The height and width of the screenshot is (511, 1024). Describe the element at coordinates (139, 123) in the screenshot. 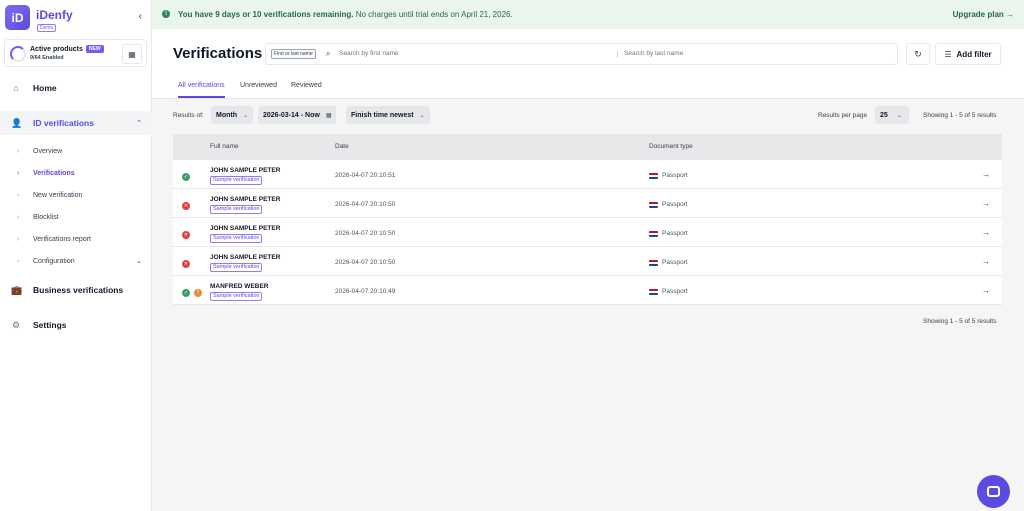

I see `chevron-up-icon: ⌃` at that location.